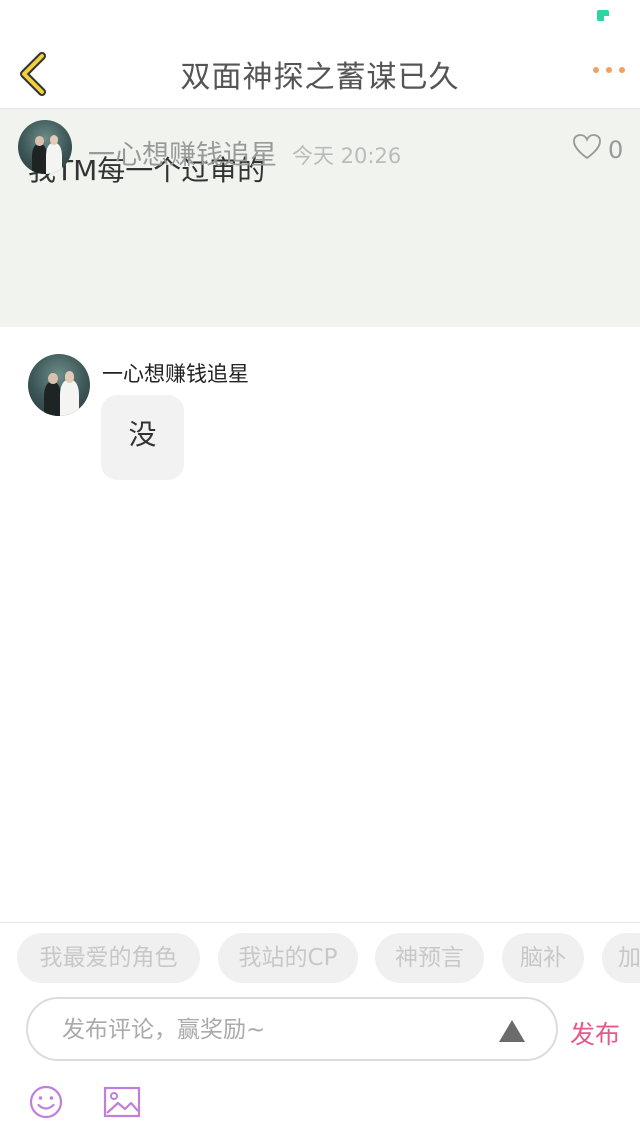  What do you see at coordinates (512, 1031) in the screenshot?
I see `triangle-up-icon` at bounding box center [512, 1031].